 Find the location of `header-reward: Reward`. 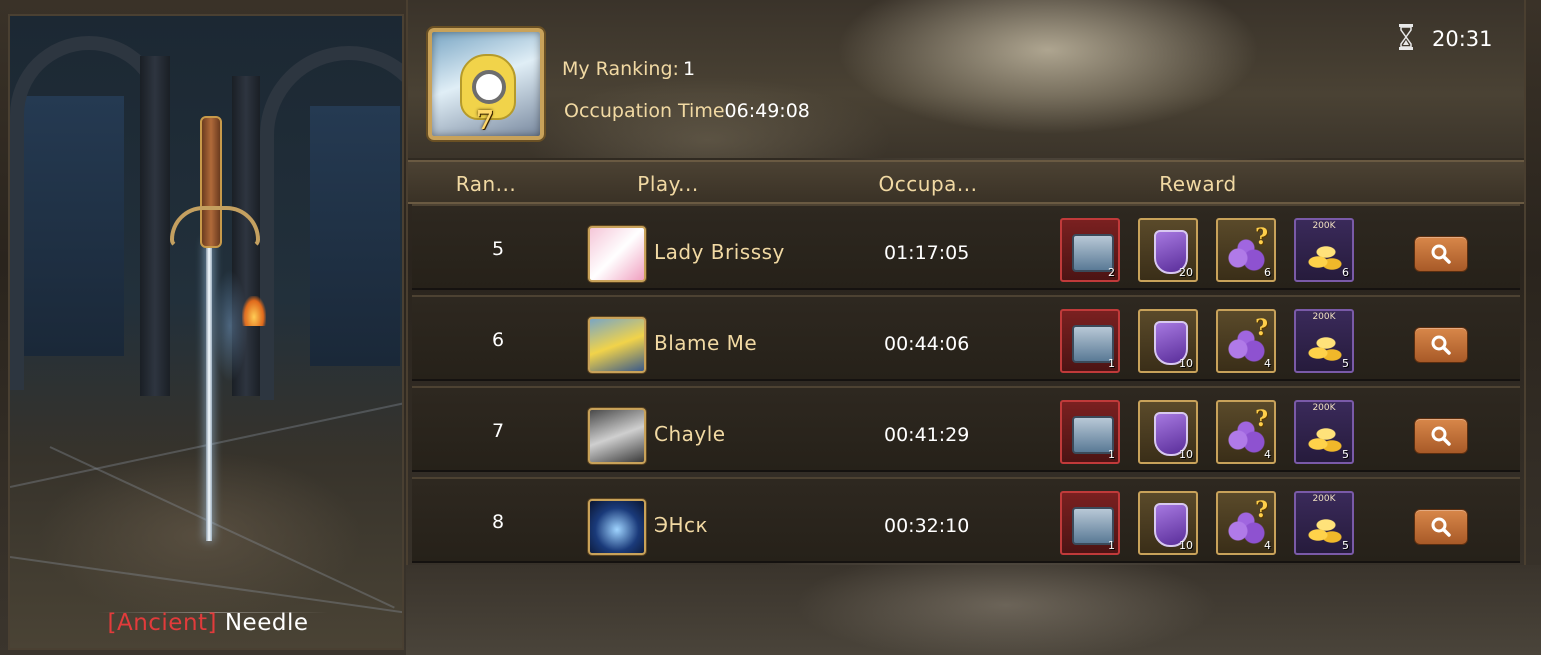

header-reward: Reward is located at coordinates (1198, 184).